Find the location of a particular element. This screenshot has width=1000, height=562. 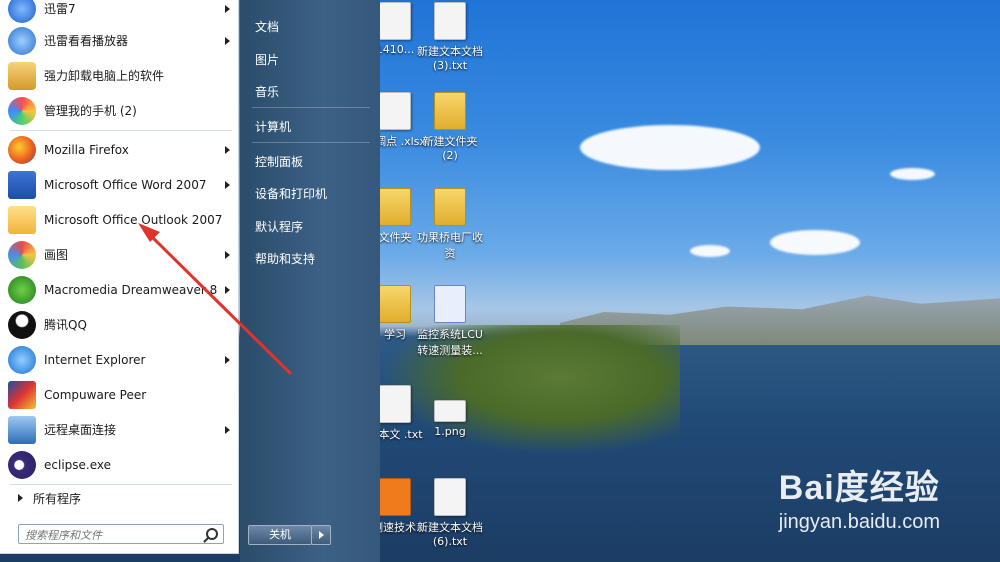

program-item: 迅雷7 is located at coordinates (121, 12).